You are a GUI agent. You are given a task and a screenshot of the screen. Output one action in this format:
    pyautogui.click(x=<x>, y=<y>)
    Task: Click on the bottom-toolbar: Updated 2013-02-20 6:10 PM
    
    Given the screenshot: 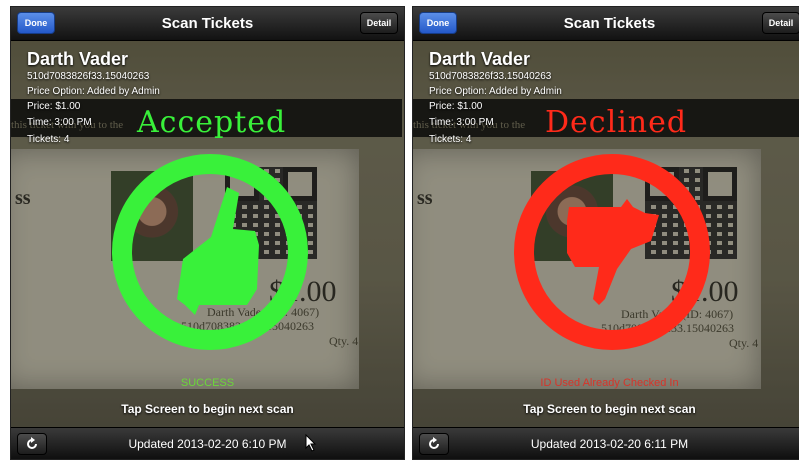 What is the action you would take?
    pyautogui.click(x=207, y=443)
    